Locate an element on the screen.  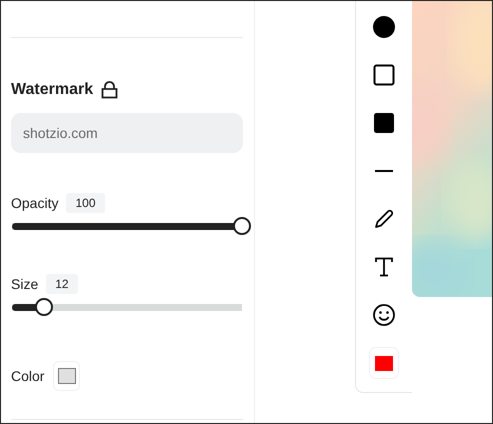
section-title: Watermark is located at coordinates (52, 90).